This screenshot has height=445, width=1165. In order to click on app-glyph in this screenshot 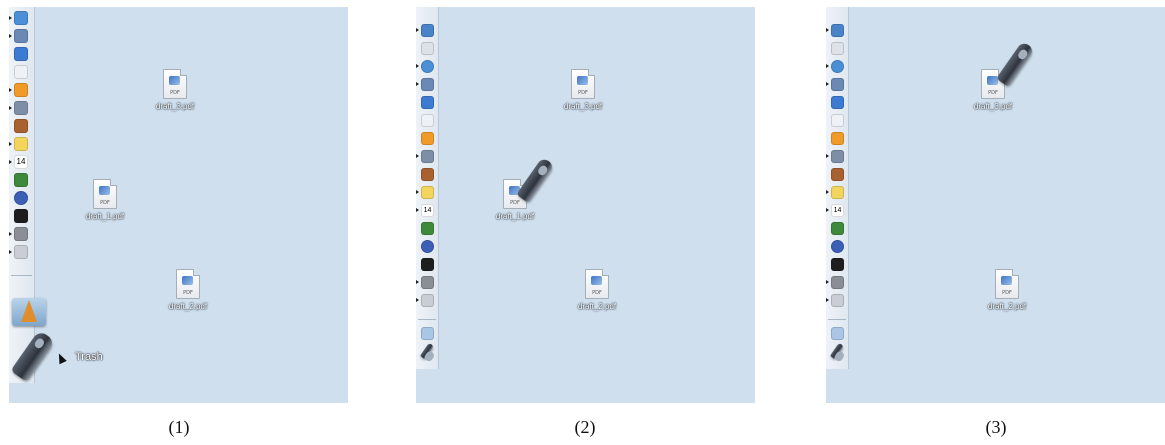, I will do `click(29, 311)`.